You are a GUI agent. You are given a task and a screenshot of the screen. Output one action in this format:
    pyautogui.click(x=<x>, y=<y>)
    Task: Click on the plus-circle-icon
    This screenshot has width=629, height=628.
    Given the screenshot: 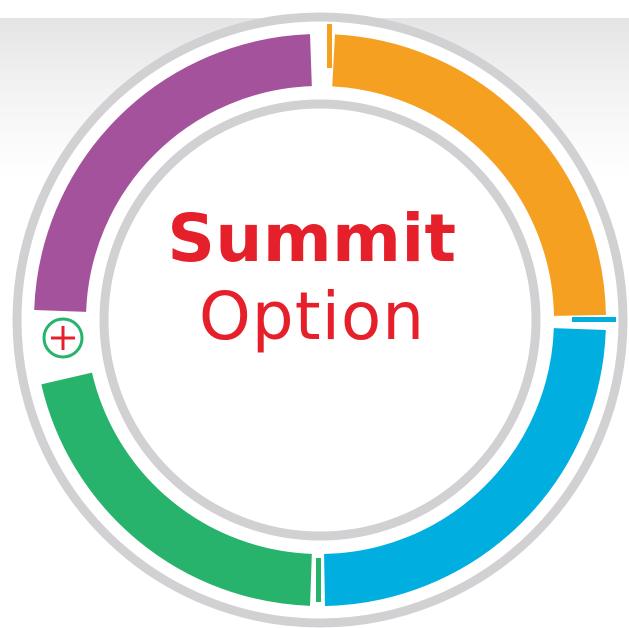 What is the action you would take?
    pyautogui.click(x=63, y=338)
    